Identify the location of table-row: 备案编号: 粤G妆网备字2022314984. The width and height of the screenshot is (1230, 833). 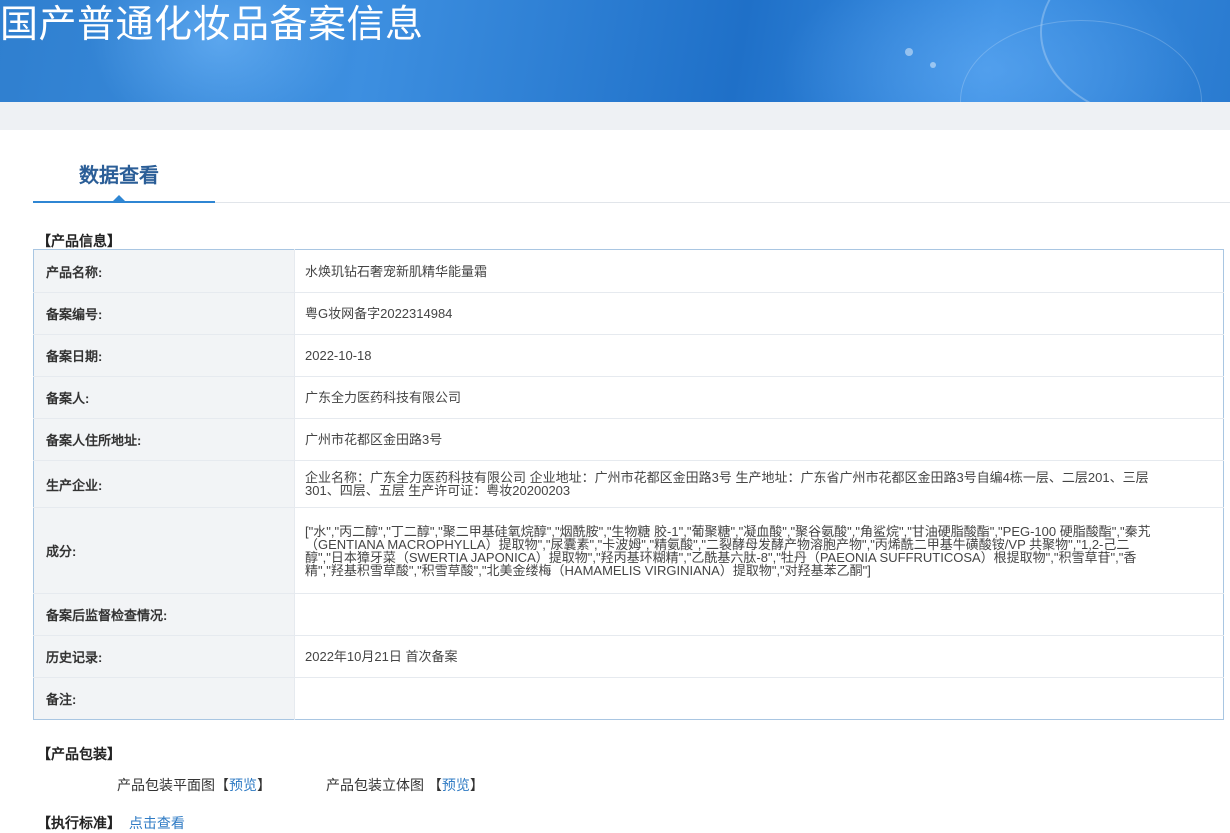
(628, 313).